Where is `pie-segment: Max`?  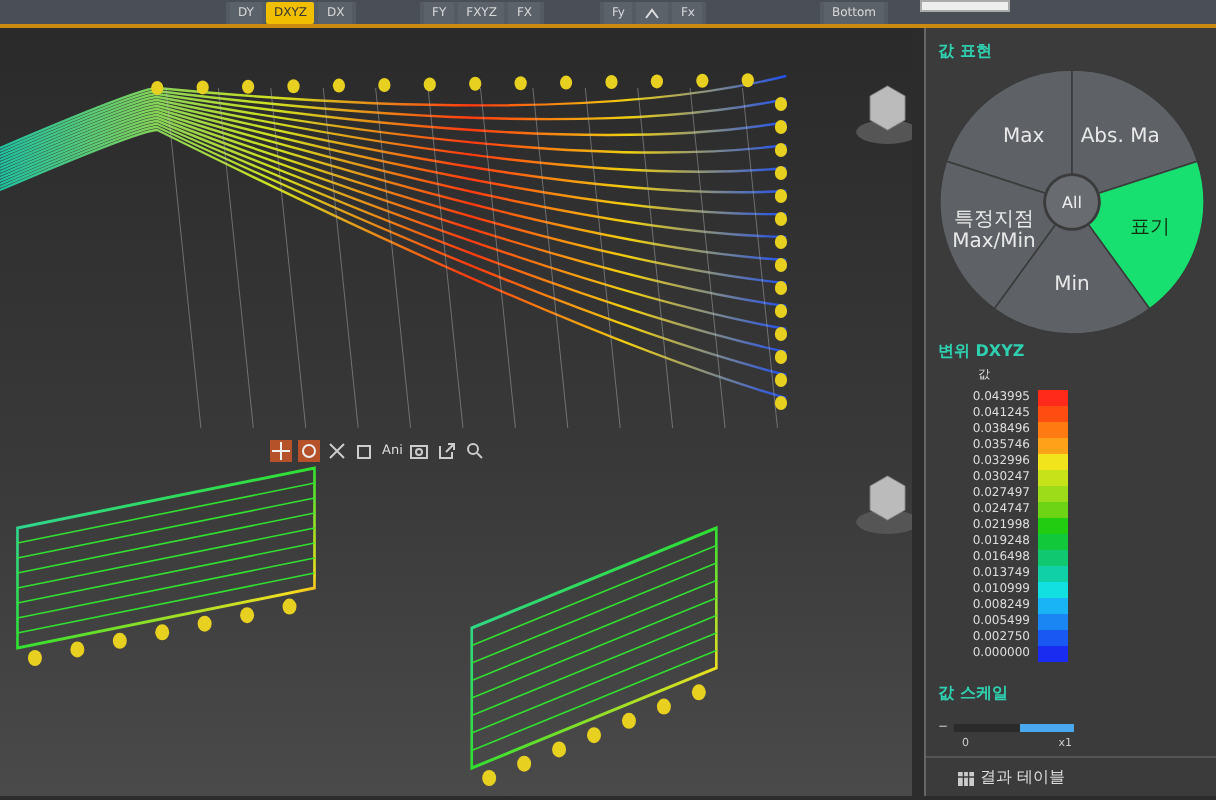 pie-segment: Max is located at coordinates (1009, 132).